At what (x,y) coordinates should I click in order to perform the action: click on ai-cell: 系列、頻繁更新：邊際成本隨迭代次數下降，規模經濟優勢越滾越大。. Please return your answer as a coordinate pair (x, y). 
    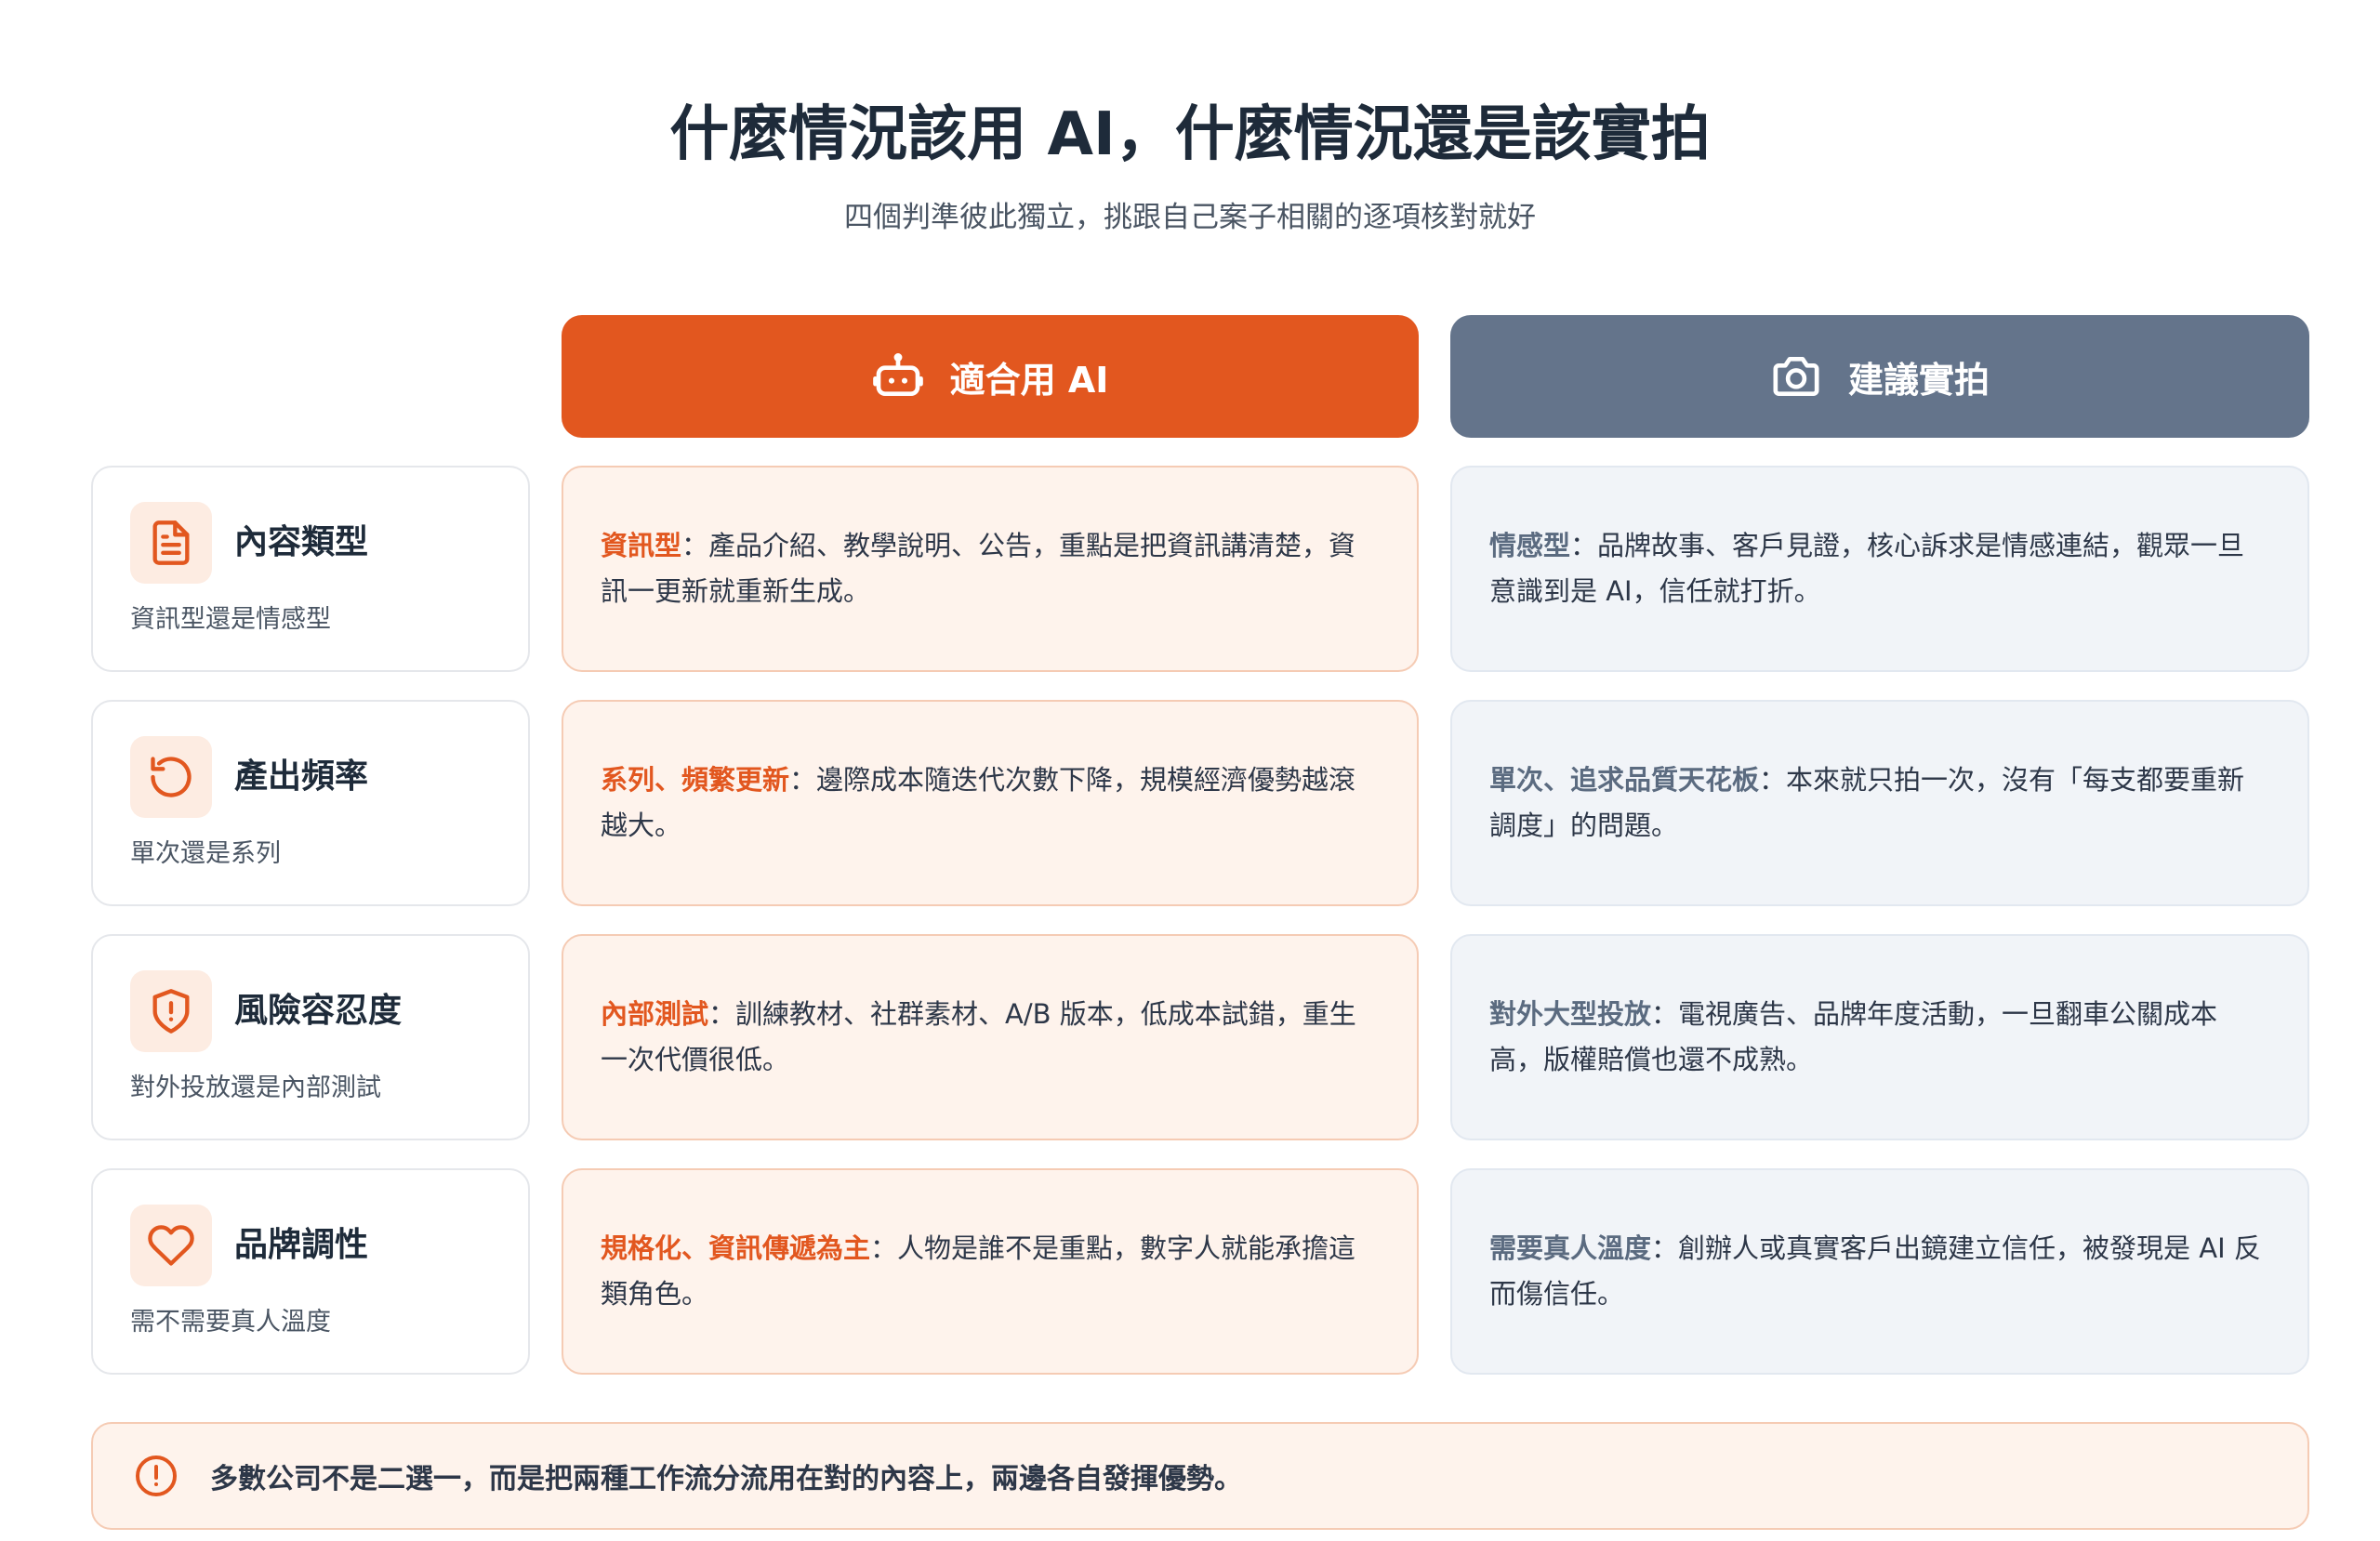
    Looking at the image, I should click on (990, 803).